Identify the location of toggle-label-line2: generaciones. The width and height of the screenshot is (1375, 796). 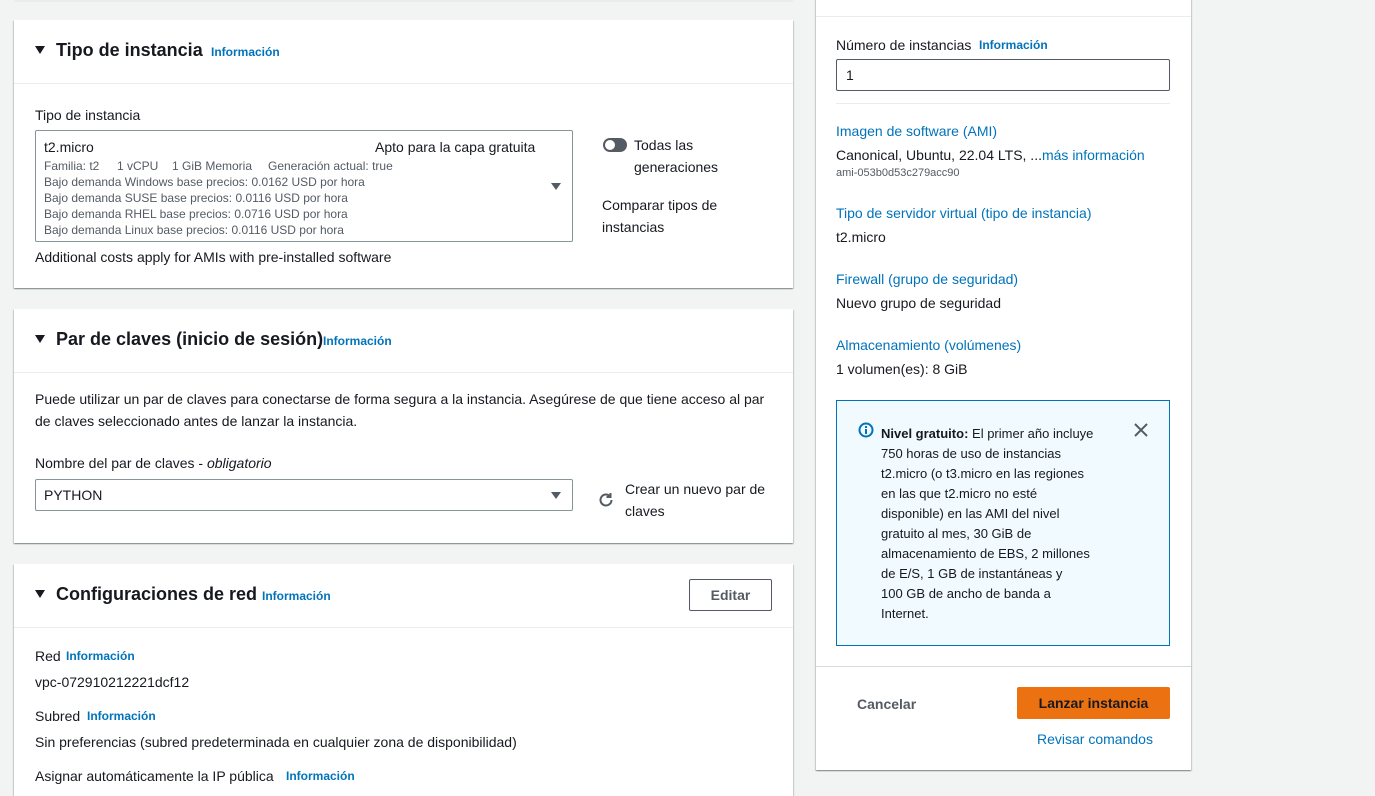
(676, 167).